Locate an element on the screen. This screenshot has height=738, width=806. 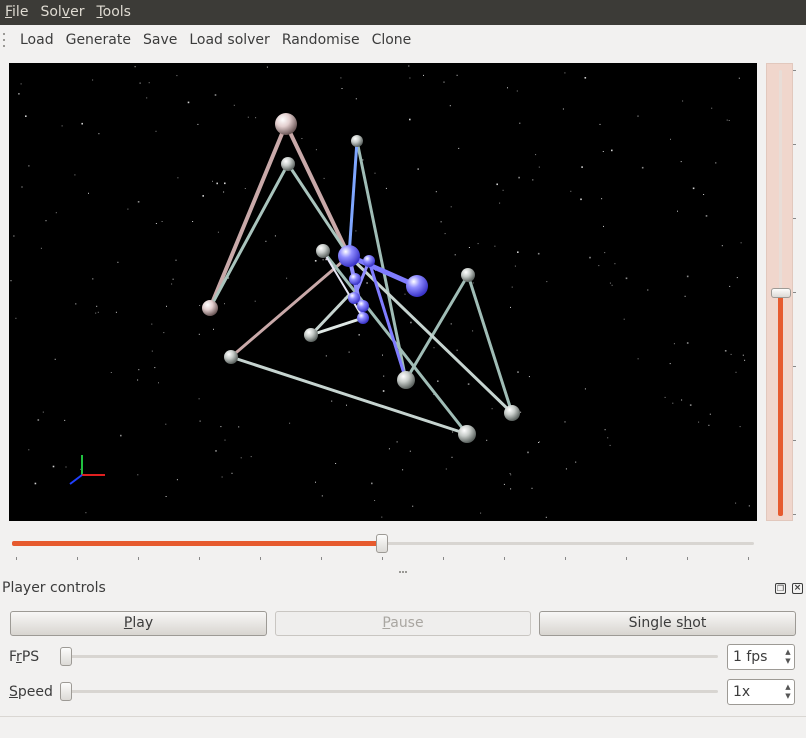
pause-button: Pause is located at coordinates (403, 623).